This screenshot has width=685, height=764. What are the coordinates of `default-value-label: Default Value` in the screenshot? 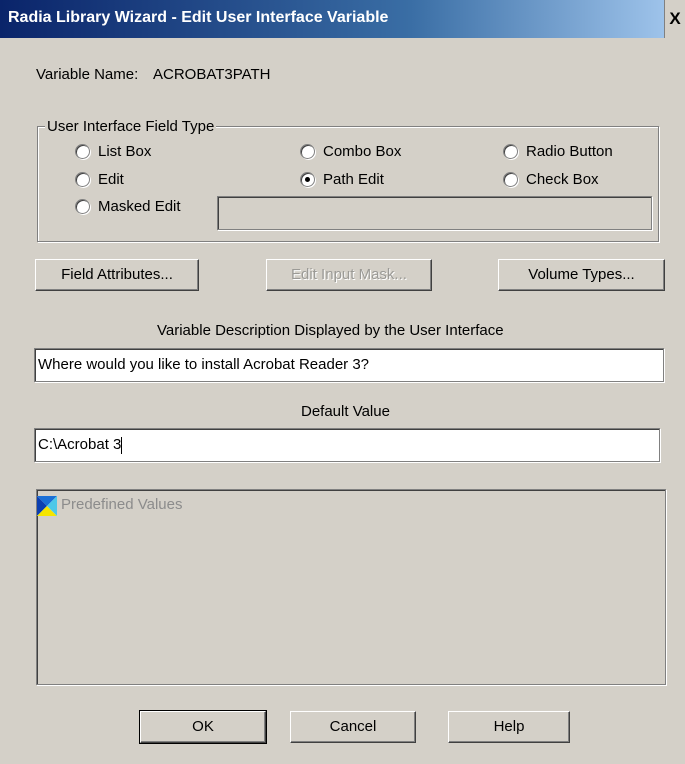 It's located at (345, 411).